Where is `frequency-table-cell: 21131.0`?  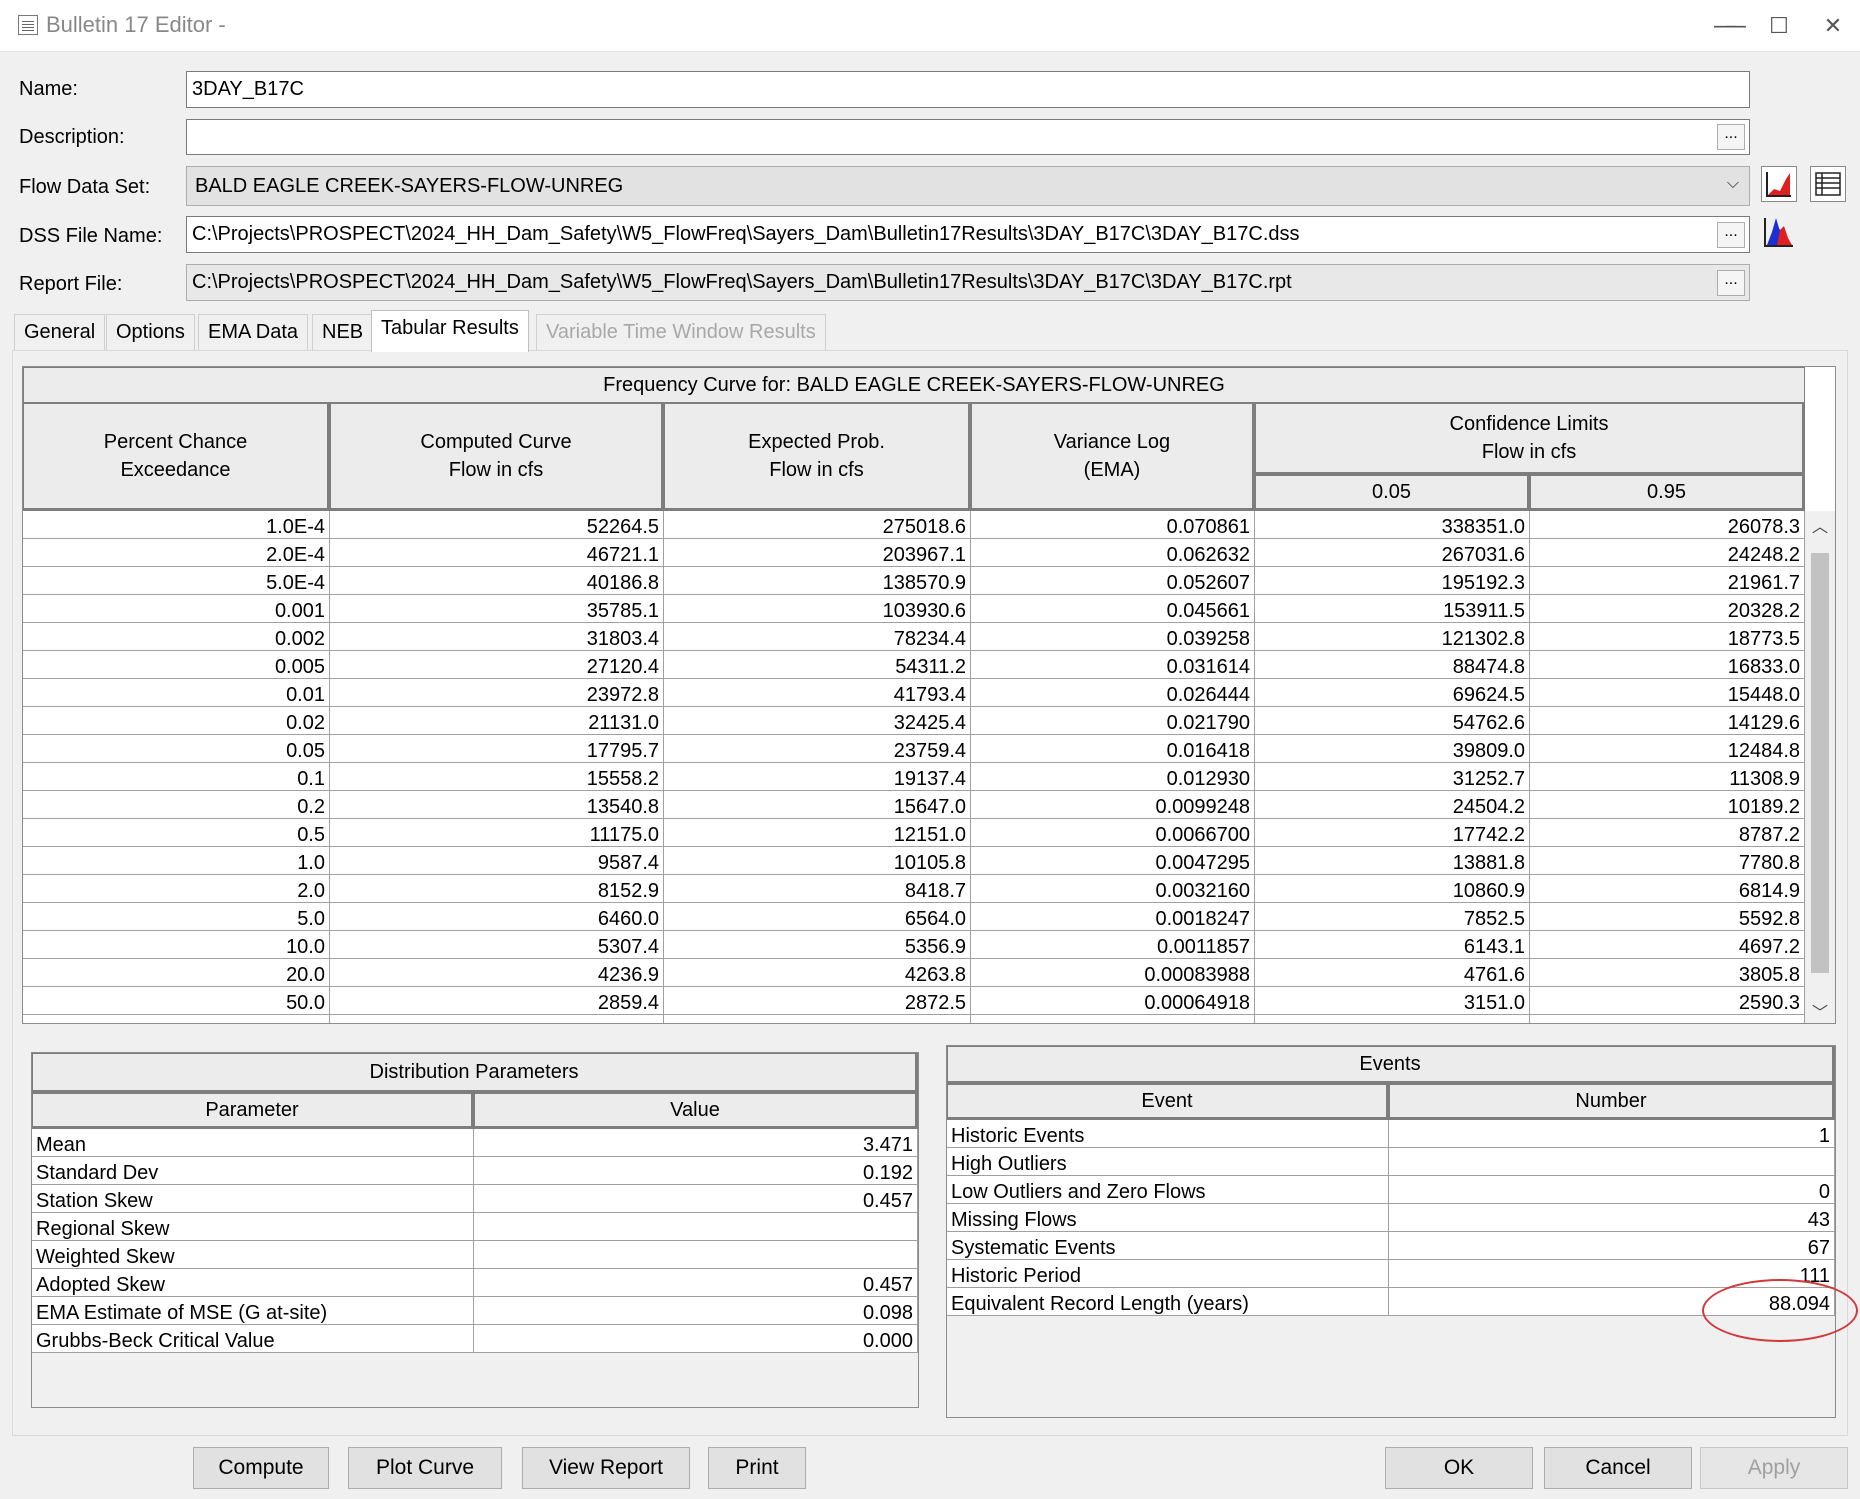
frequency-table-cell: 21131.0 is located at coordinates (497, 721).